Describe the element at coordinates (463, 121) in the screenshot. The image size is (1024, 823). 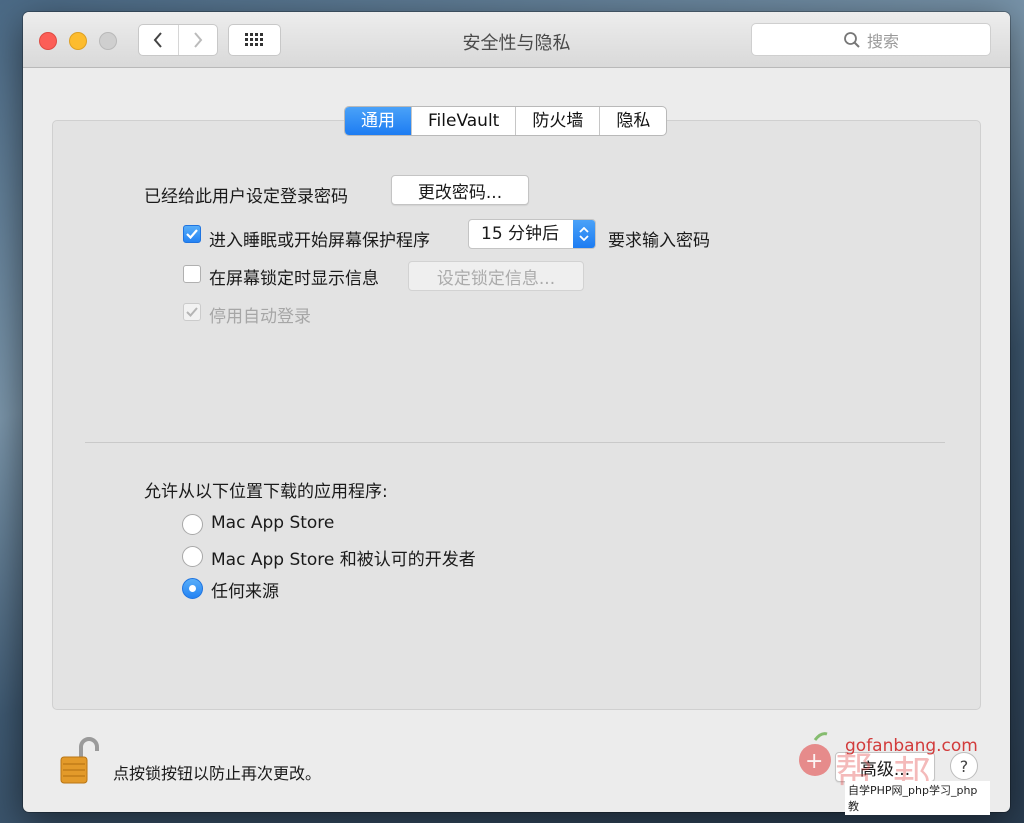
I see `tab-filevault: FileVault` at that location.